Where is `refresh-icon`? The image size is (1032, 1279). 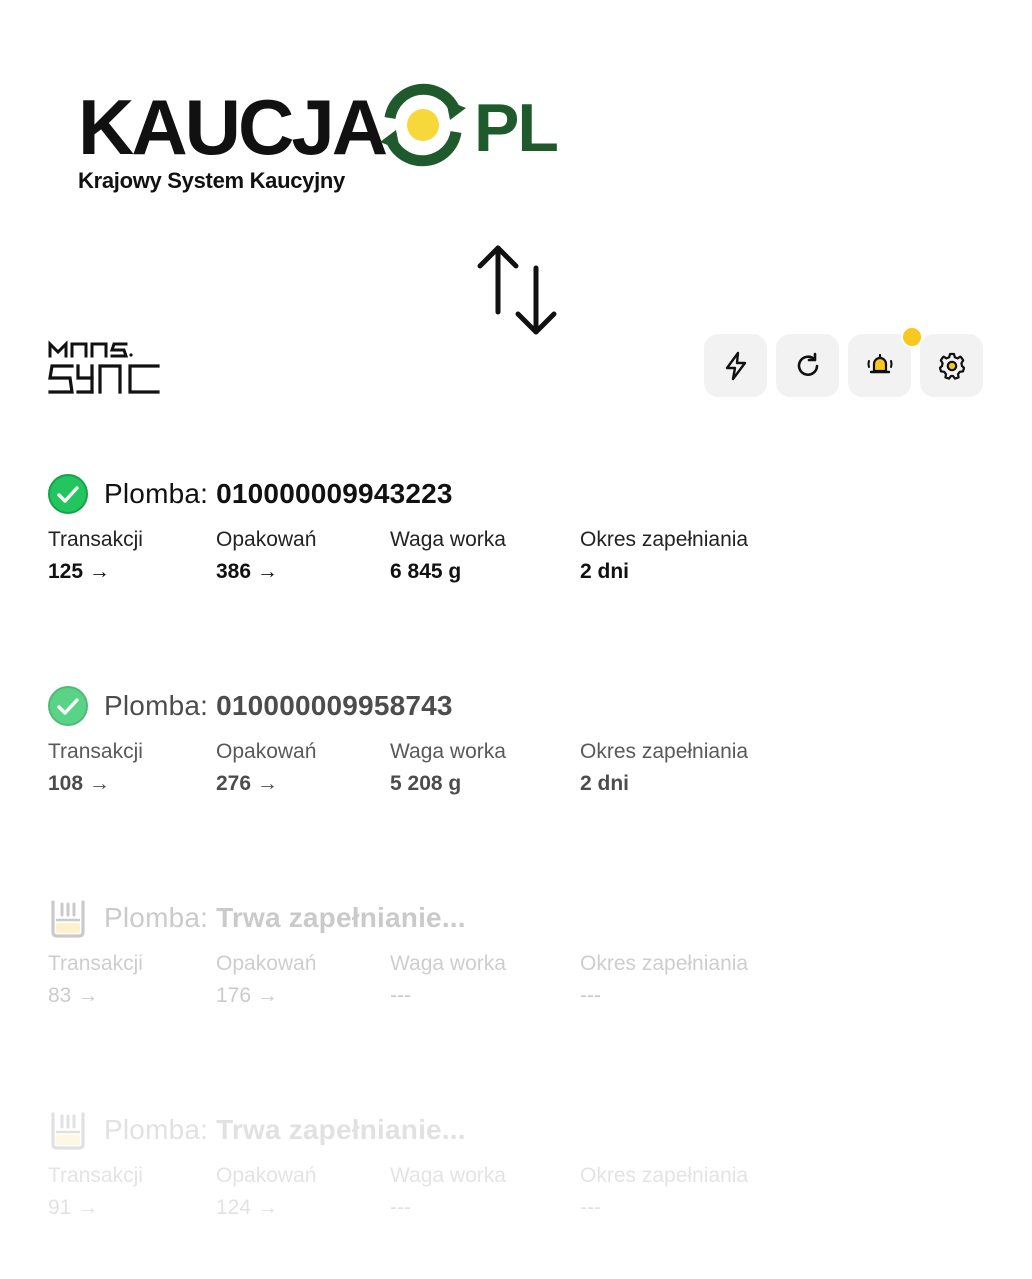
refresh-icon is located at coordinates (807, 364).